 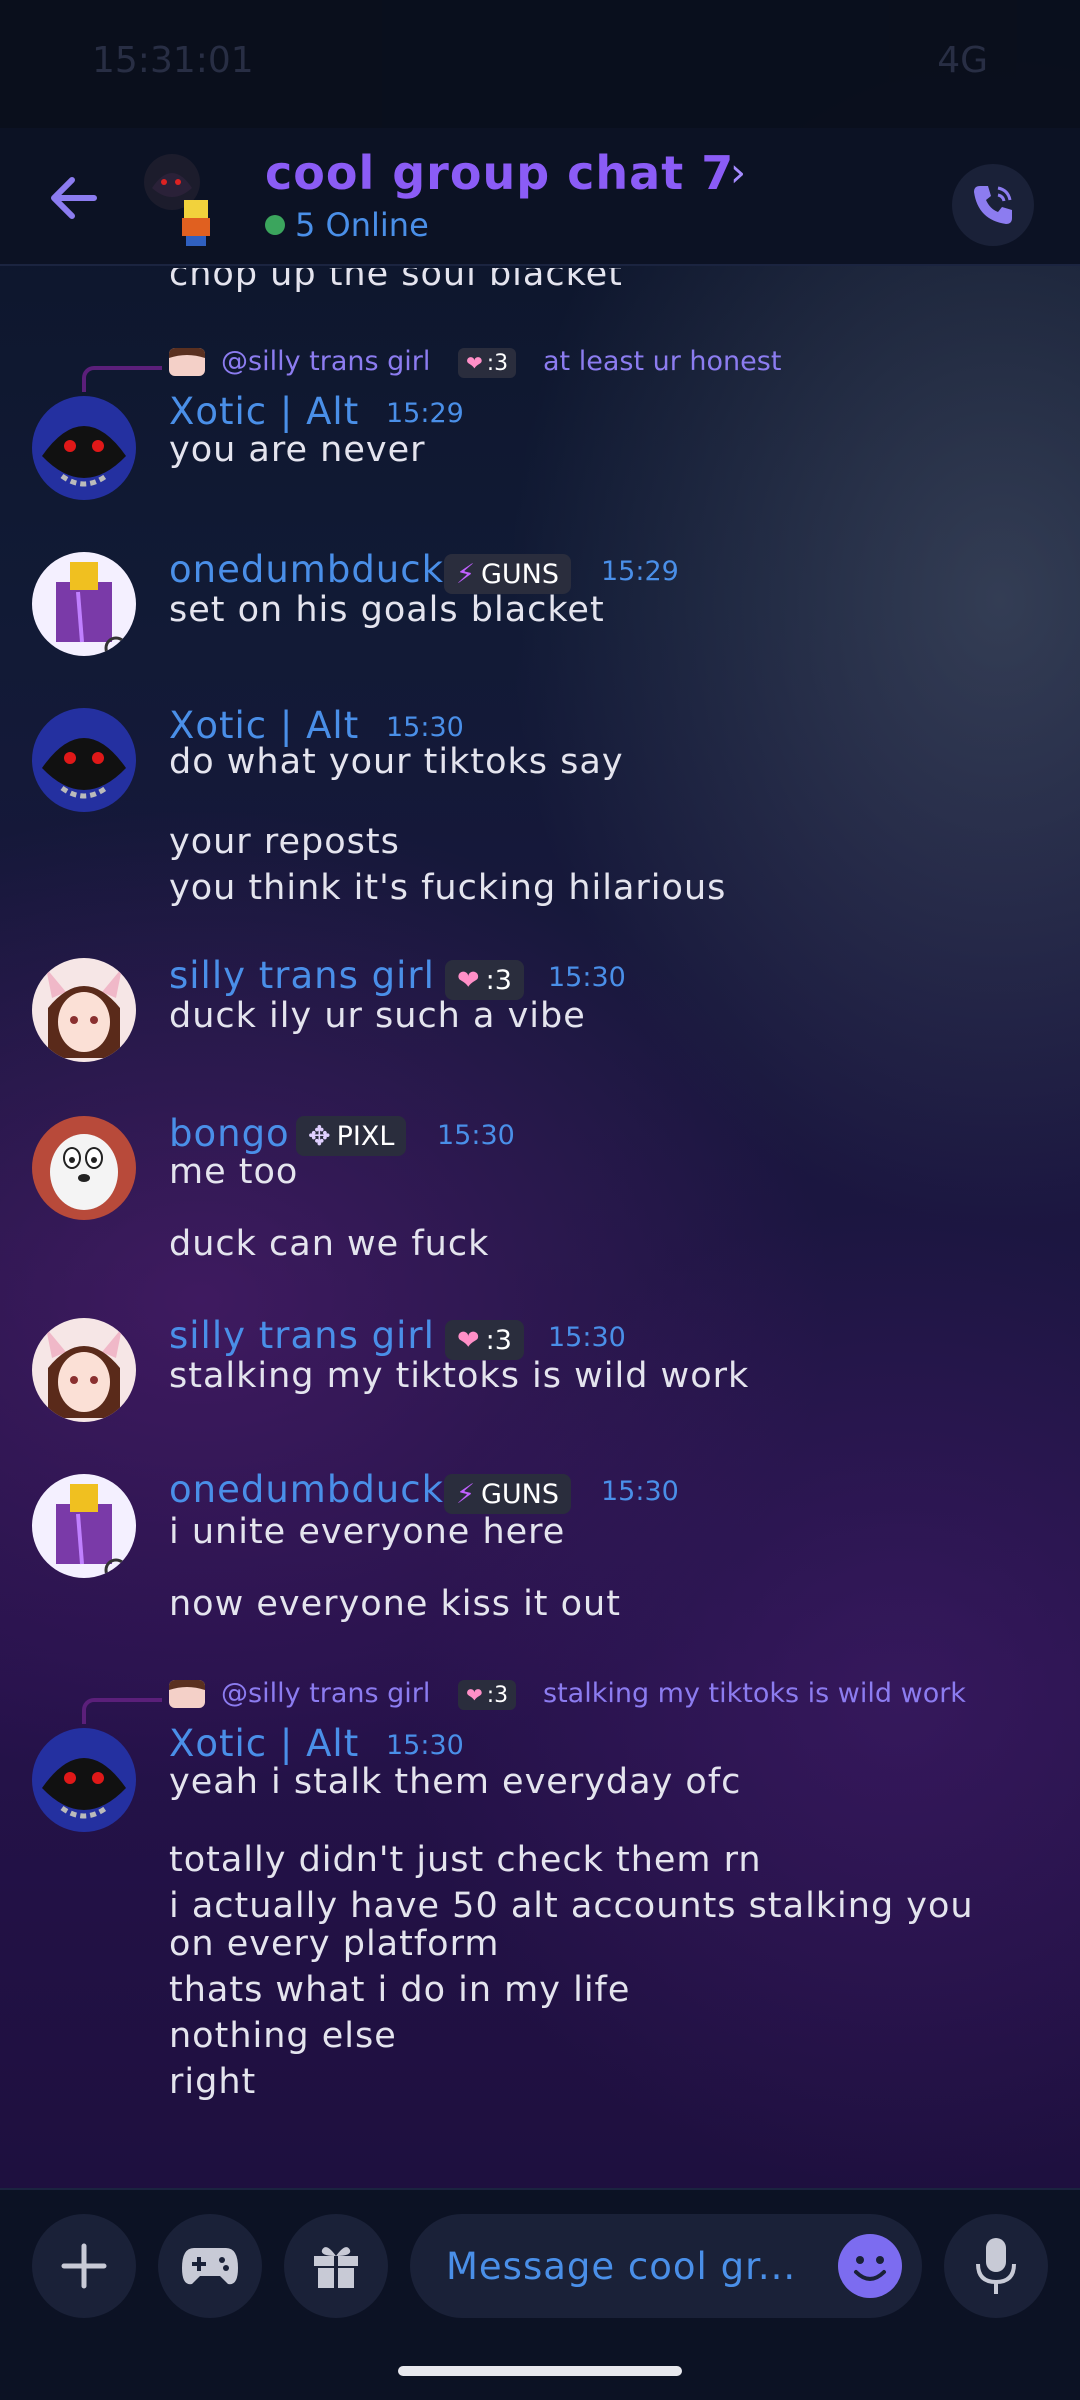 I want to click on group-avatar, so click(x=182, y=198).